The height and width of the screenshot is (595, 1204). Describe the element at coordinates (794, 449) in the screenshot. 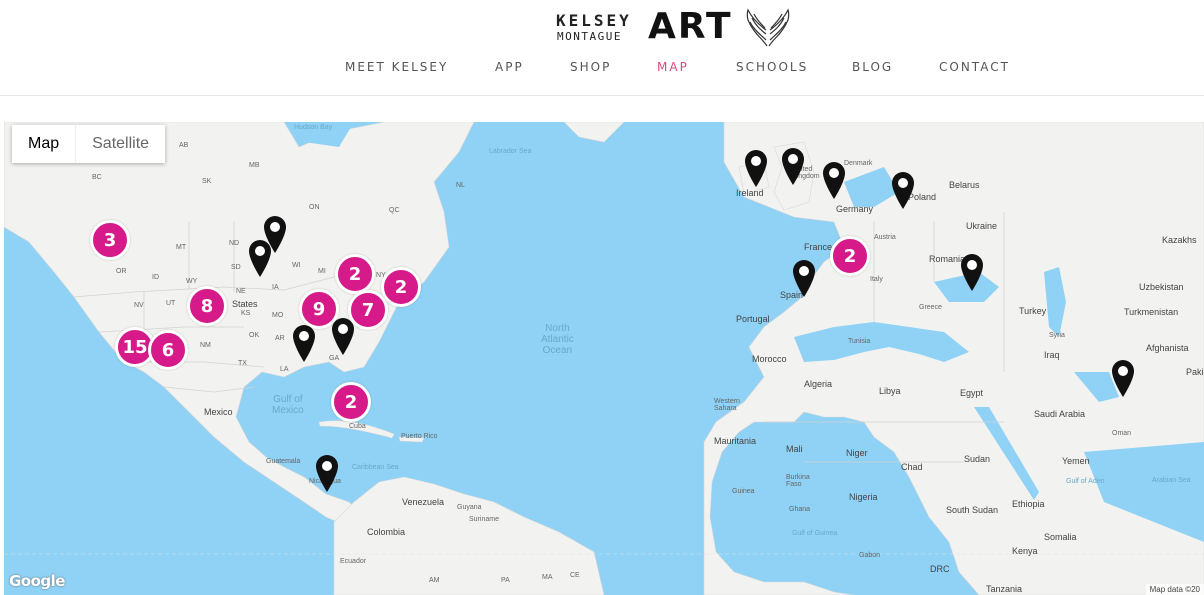

I see `map-label: Mali` at that location.